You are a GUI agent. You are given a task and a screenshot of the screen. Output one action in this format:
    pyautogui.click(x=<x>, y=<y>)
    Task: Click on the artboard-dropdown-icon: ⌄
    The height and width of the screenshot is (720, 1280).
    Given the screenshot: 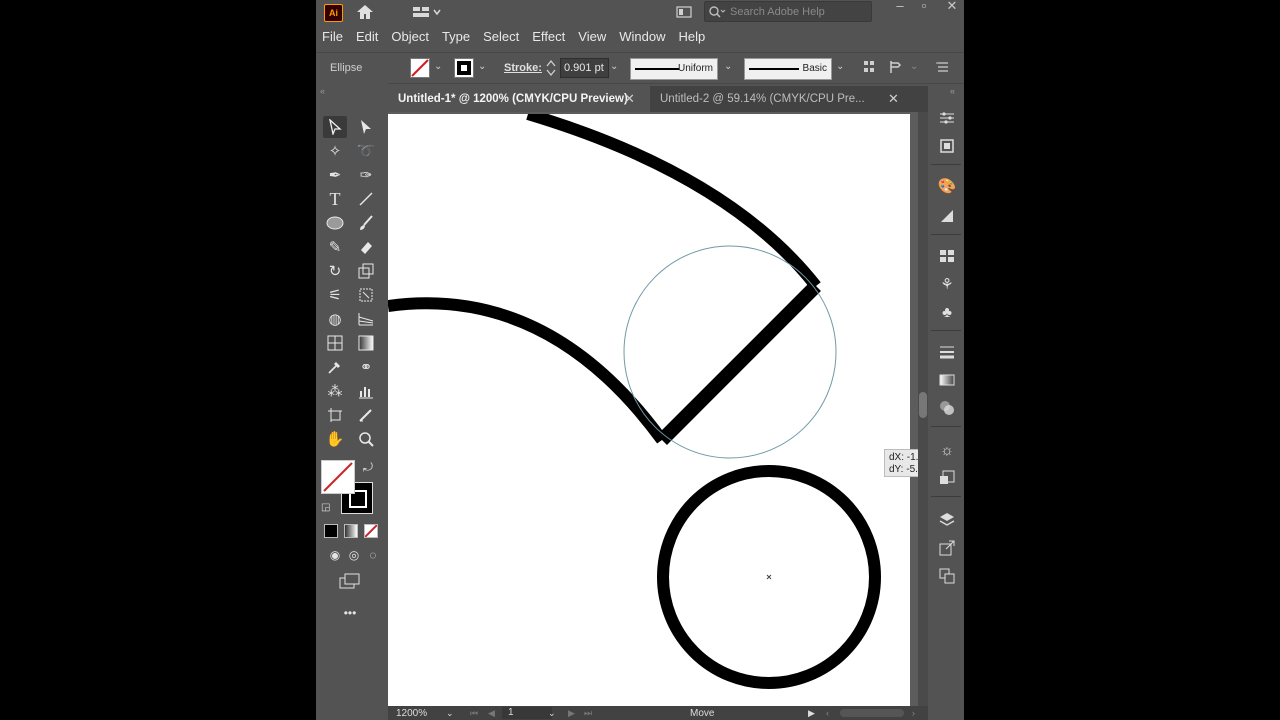 What is the action you would take?
    pyautogui.click(x=552, y=713)
    